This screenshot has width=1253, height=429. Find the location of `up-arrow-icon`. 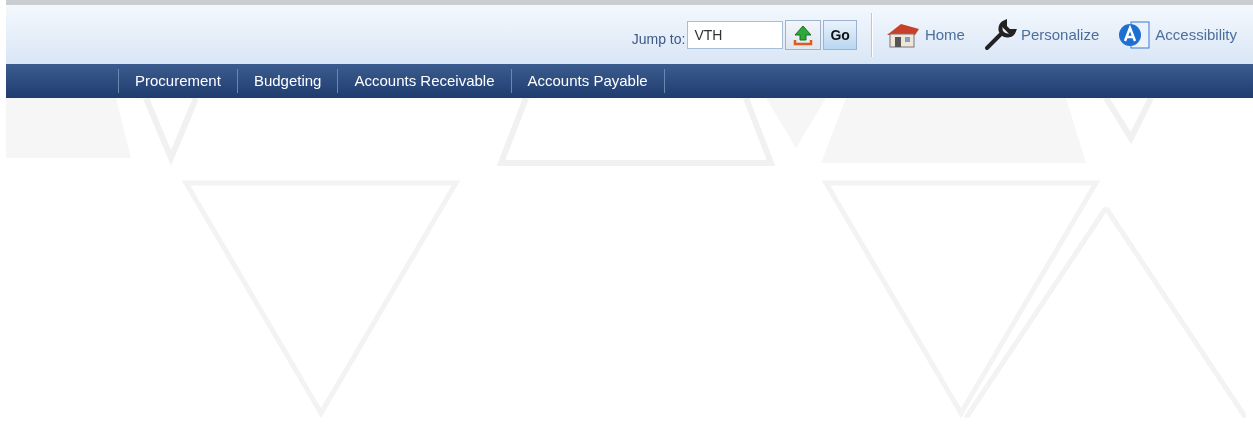

up-arrow-icon is located at coordinates (803, 34).